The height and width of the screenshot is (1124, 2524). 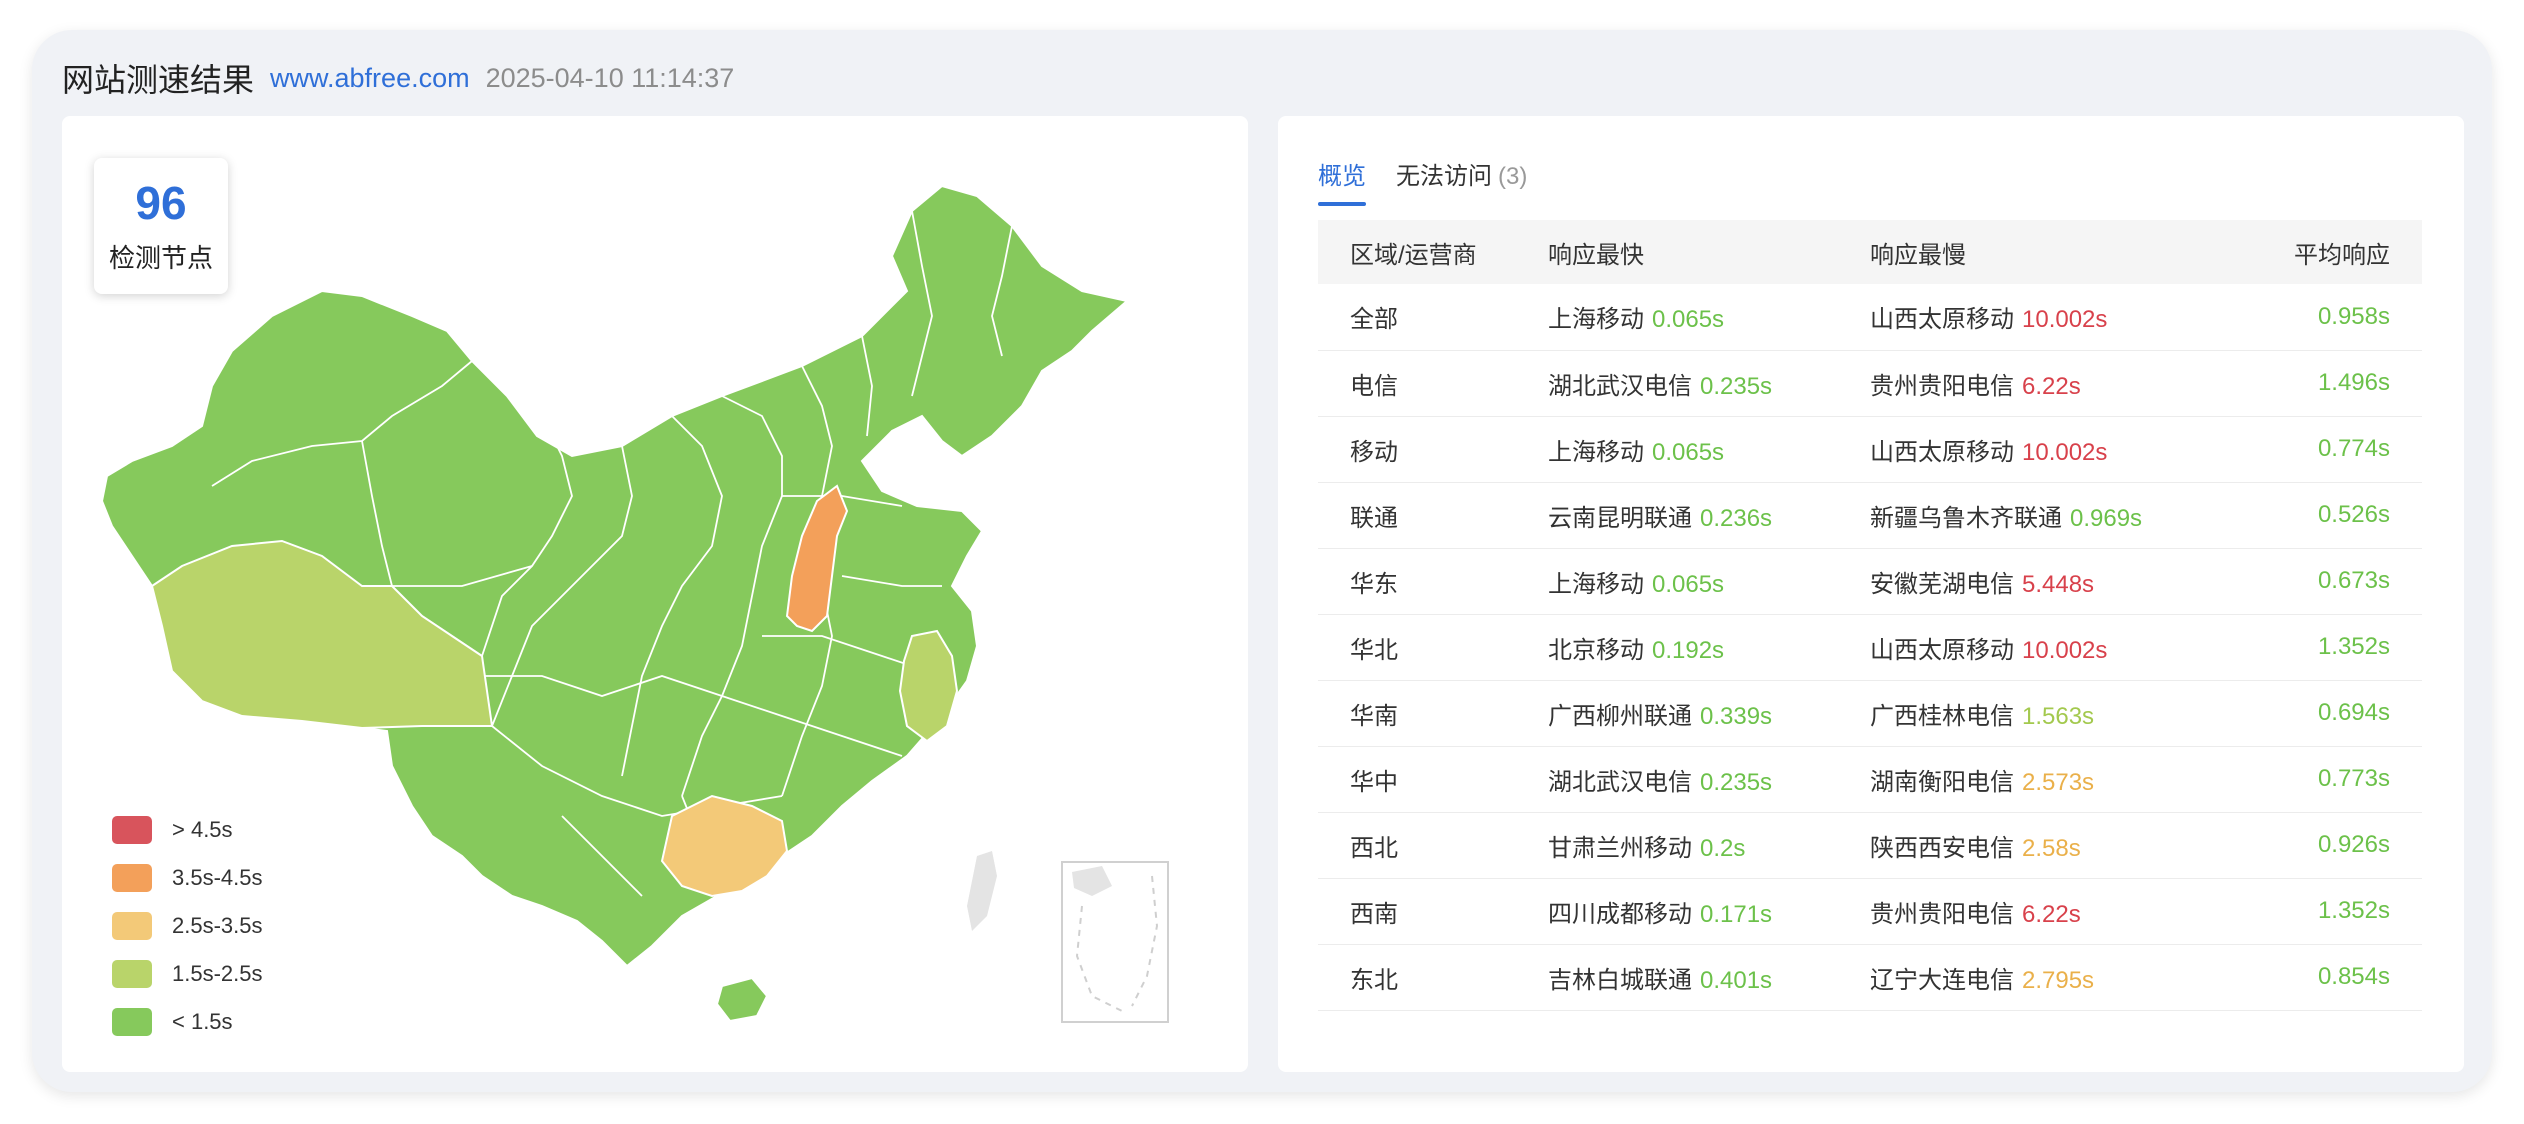 What do you see at coordinates (2058, 980) in the screenshot?
I see `slowest-time: 2.795s` at bounding box center [2058, 980].